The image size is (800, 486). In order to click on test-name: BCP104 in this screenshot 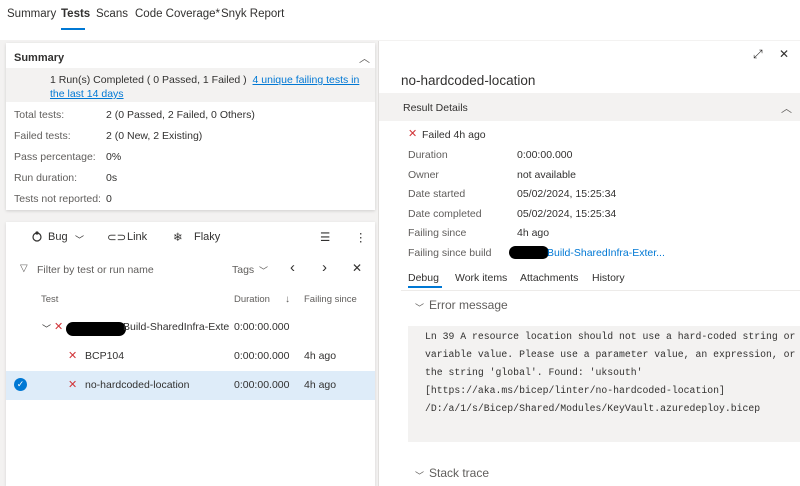, I will do `click(105, 356)`.